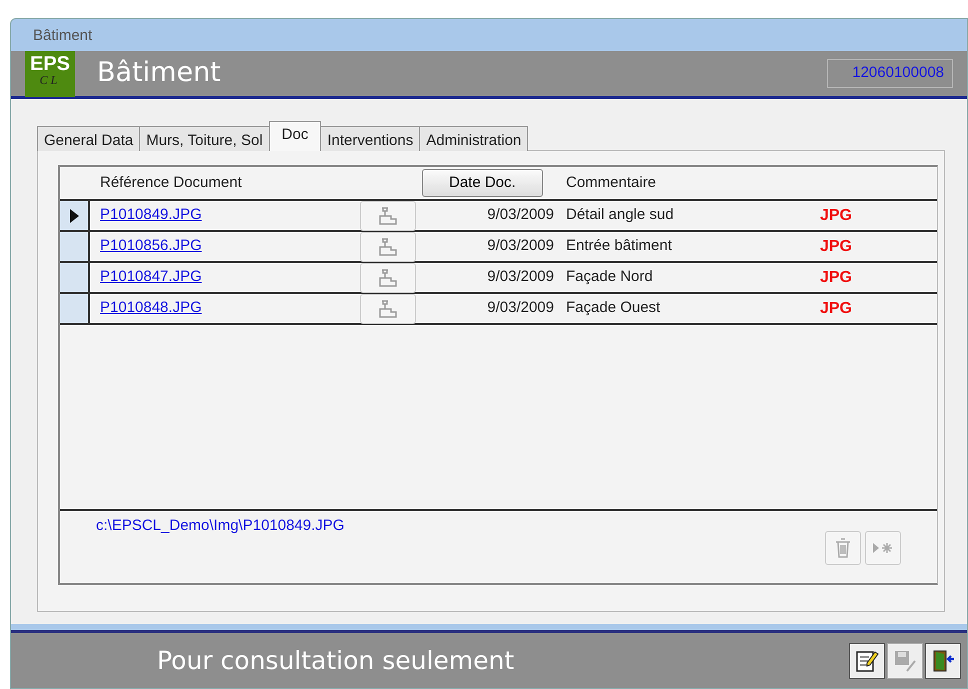 This screenshot has width=968, height=689. Describe the element at coordinates (171, 182) in the screenshot. I see `column-header: Référence Document` at that location.